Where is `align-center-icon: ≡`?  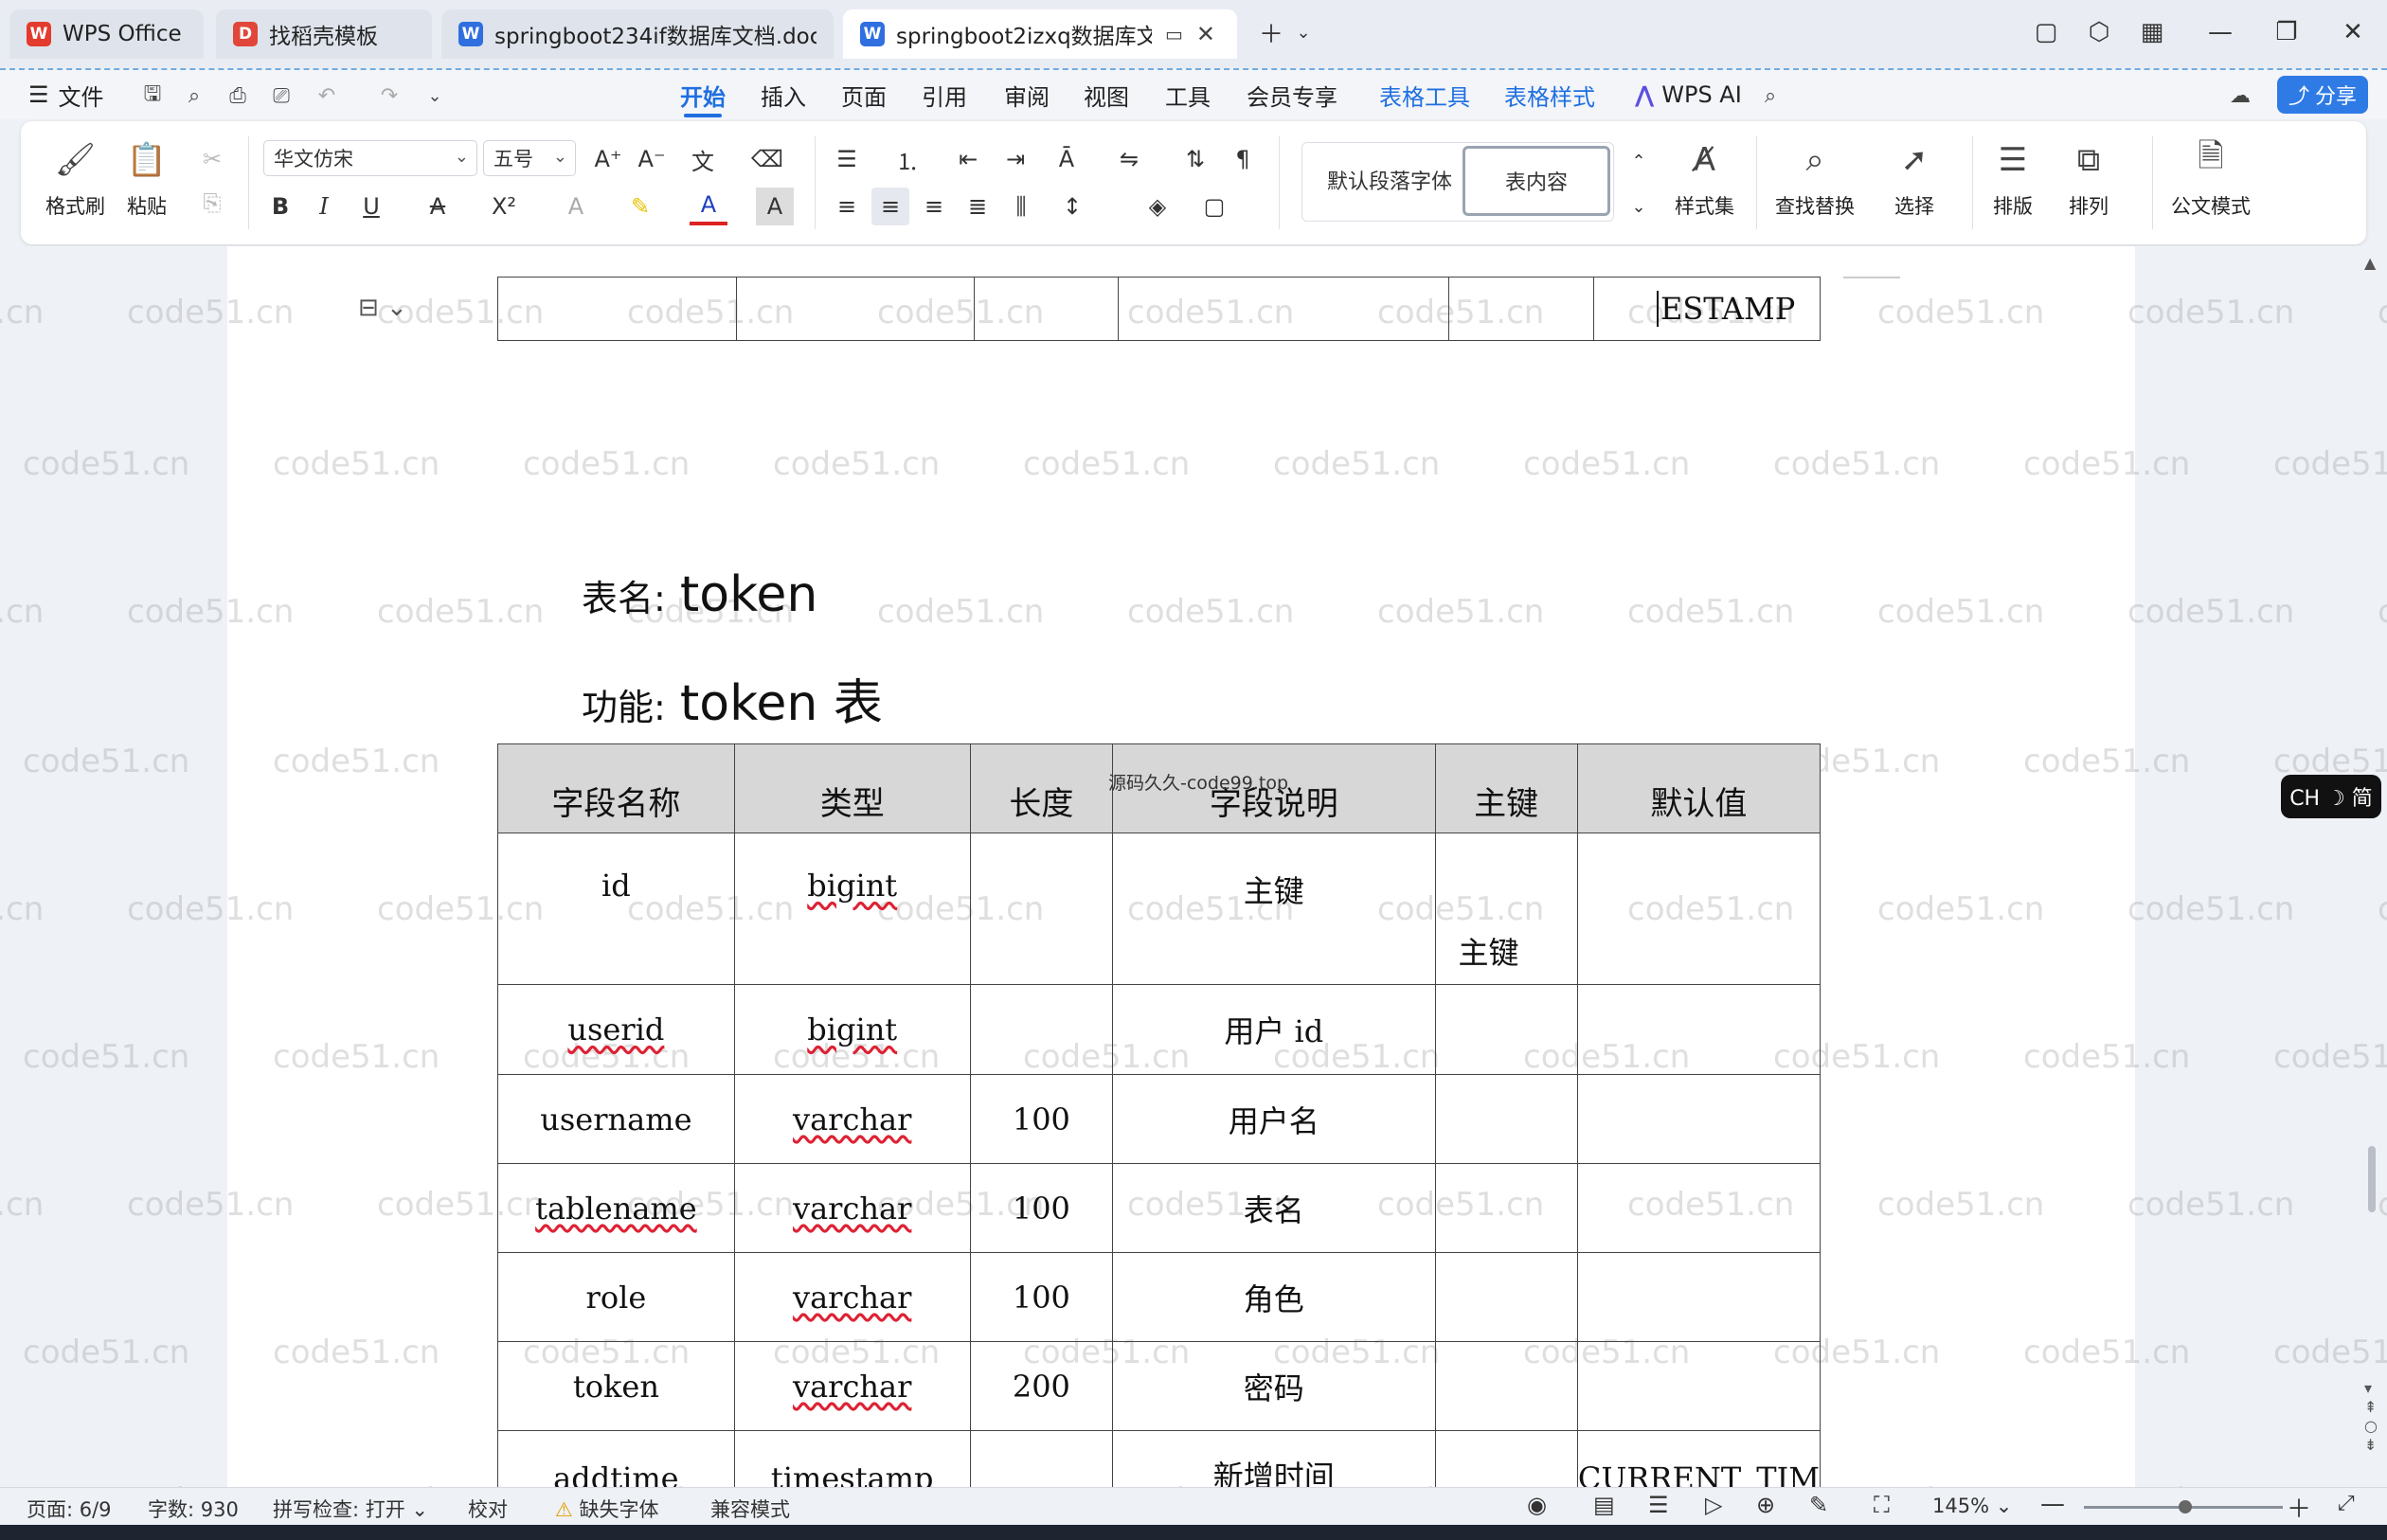
align-center-icon: ≡ is located at coordinates (890, 206).